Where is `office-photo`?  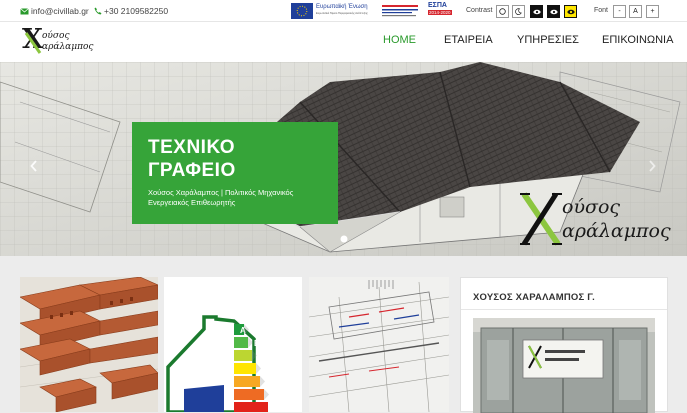
office-photo is located at coordinates (564, 365).